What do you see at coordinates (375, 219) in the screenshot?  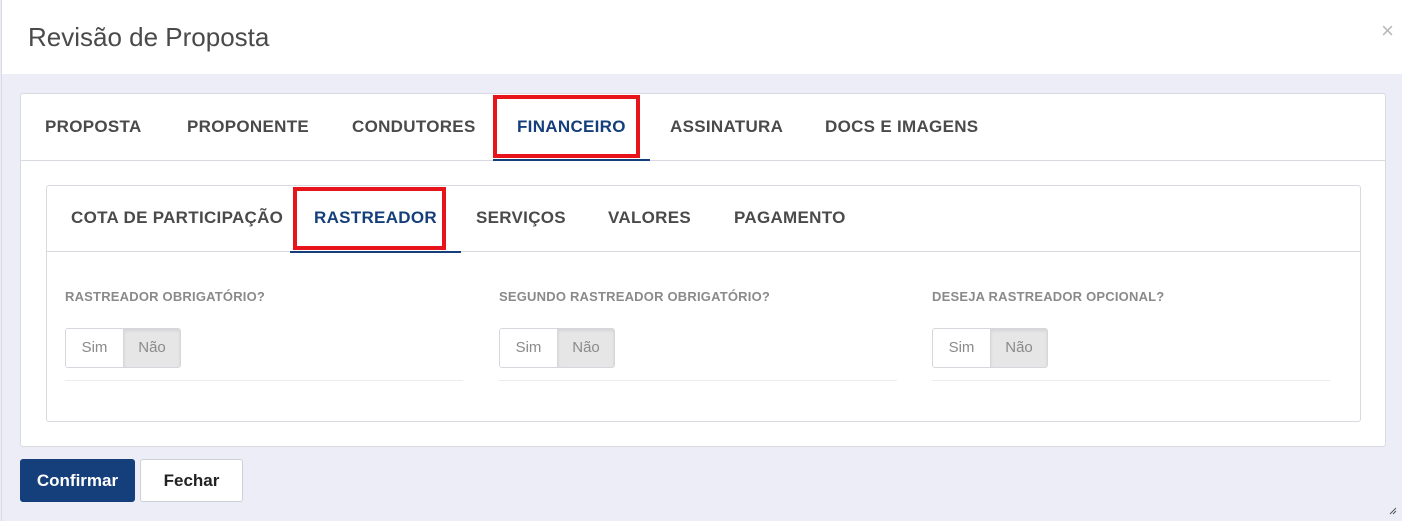 I see `subtab-rastreador: RASTREADOR` at bounding box center [375, 219].